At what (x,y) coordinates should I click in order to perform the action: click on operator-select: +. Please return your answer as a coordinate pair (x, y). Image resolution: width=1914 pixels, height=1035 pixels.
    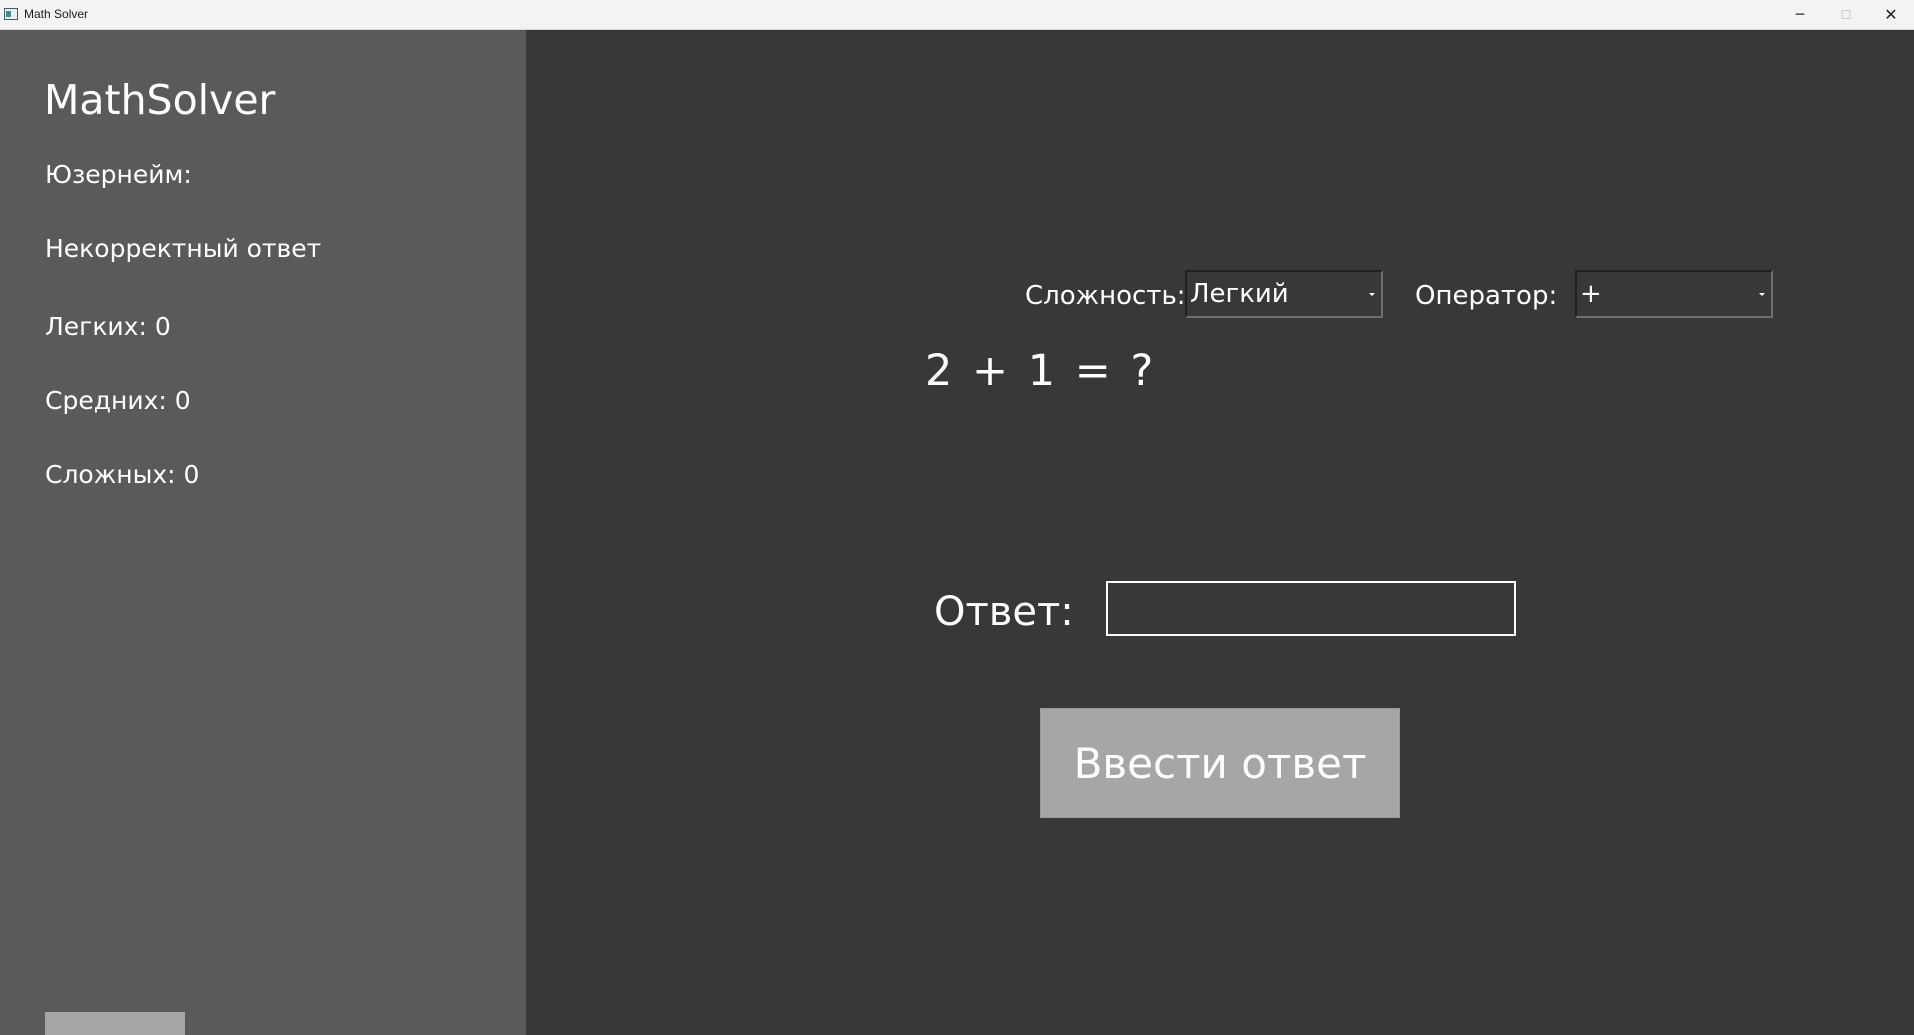
    Looking at the image, I should click on (1674, 294).